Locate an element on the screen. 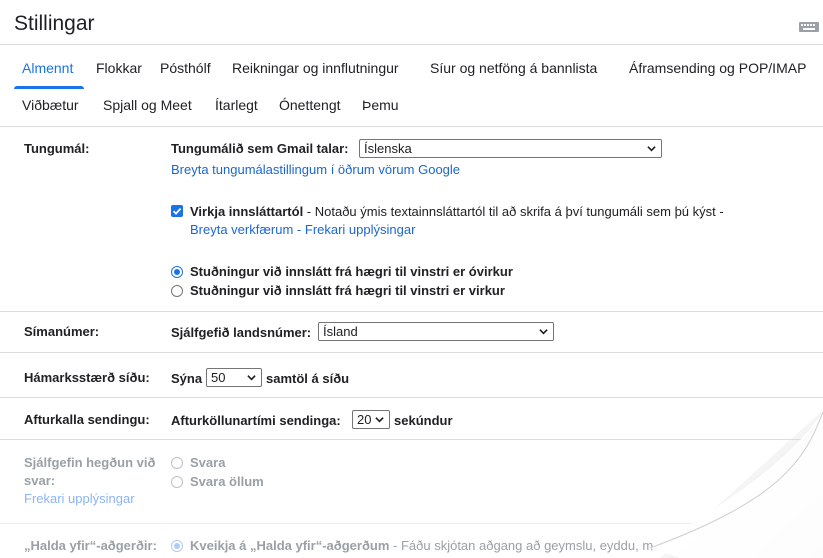 The image size is (823, 558). reply-behavior-label-2: svar: is located at coordinates (40, 480).